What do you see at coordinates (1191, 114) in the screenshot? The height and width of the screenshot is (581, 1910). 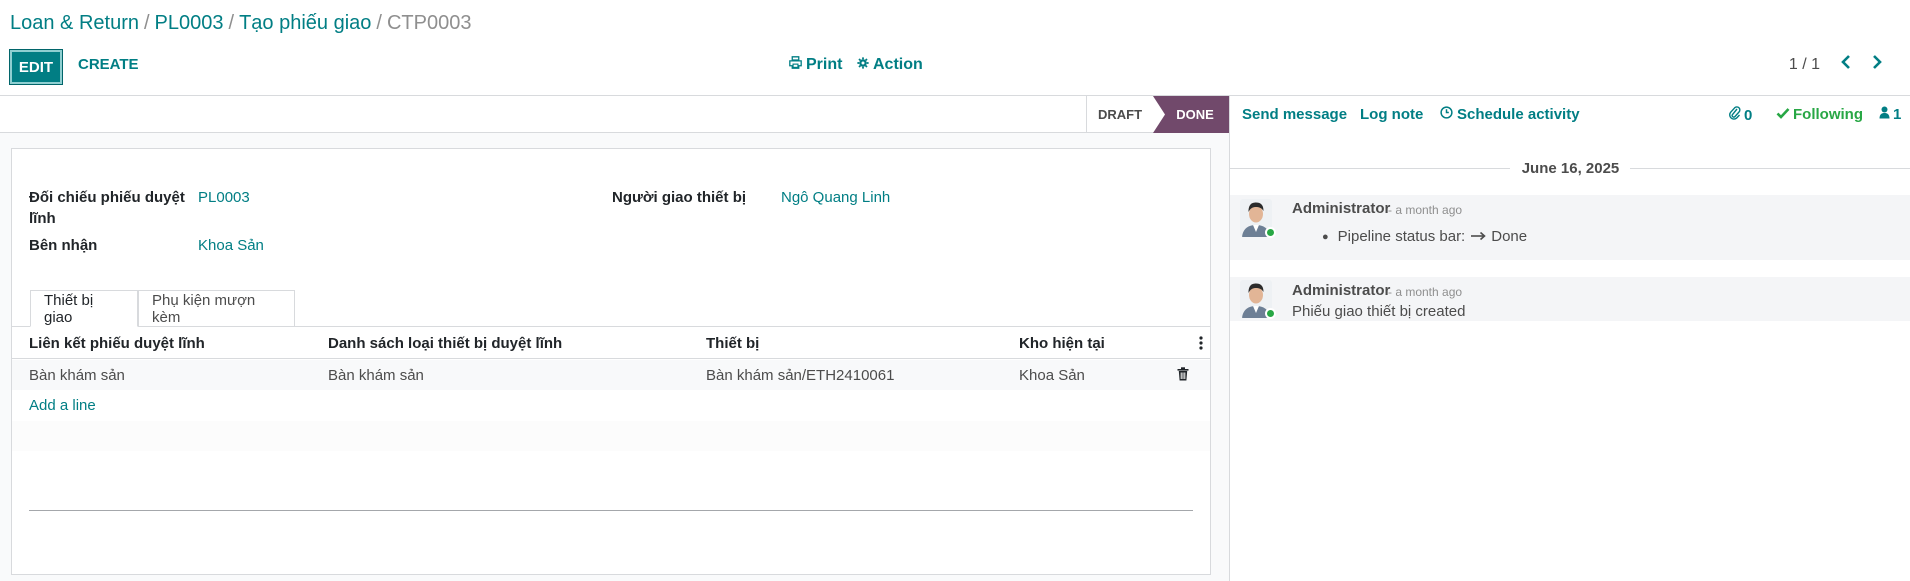 I see `stage-done: DONE` at bounding box center [1191, 114].